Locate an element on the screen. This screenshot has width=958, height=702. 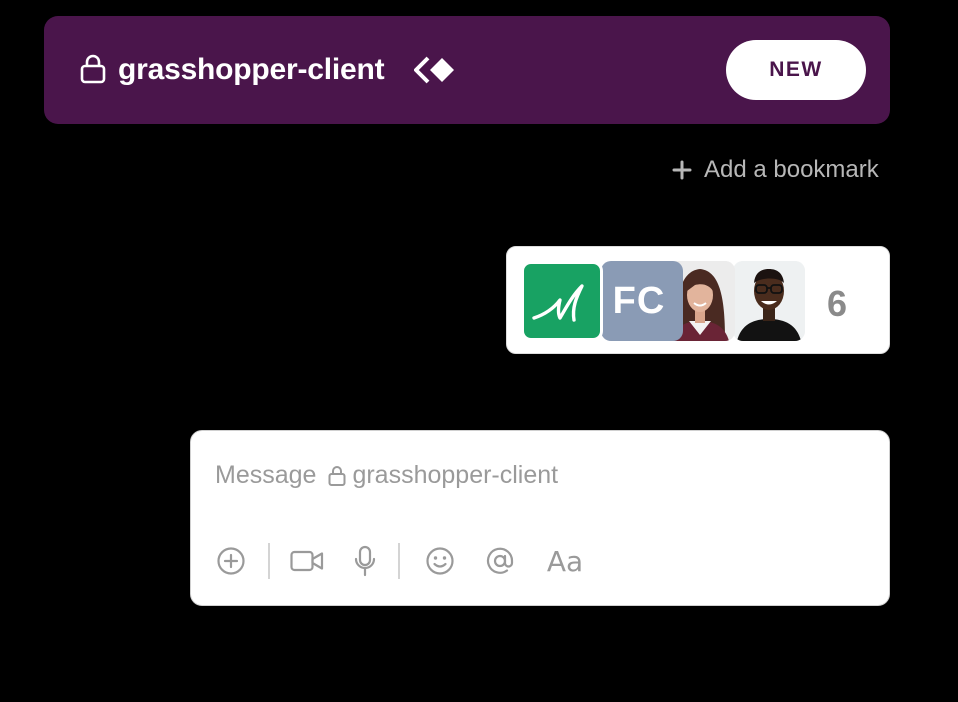
shared-channel-icon is located at coordinates (434, 70).